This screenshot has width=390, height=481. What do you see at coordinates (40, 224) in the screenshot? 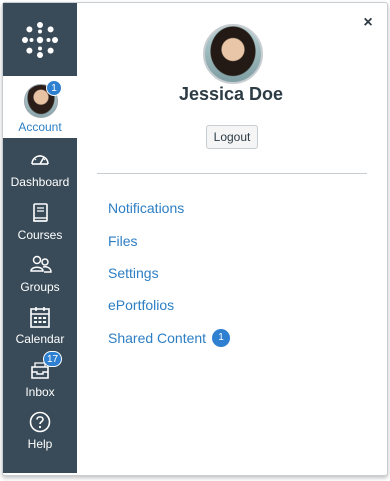
I see `nav-item-courses: Courses` at bounding box center [40, 224].